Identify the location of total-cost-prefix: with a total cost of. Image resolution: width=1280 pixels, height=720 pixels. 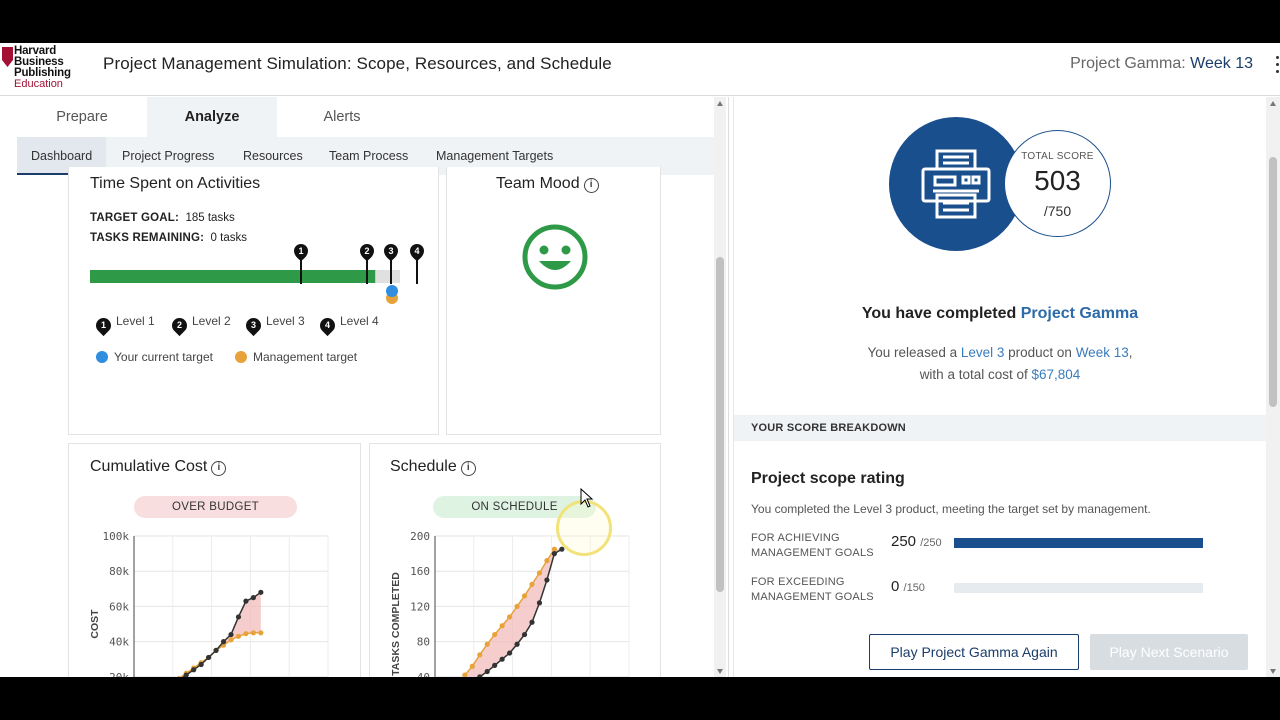
(975, 374).